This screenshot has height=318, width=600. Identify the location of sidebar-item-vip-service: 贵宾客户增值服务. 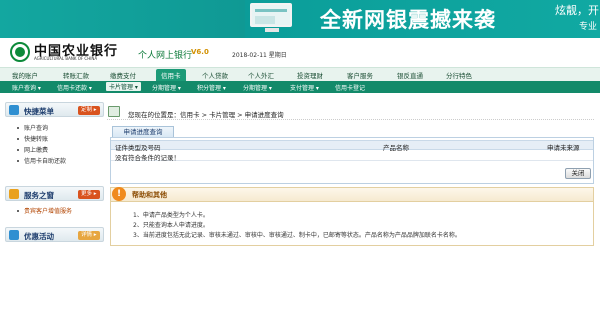
(54, 211).